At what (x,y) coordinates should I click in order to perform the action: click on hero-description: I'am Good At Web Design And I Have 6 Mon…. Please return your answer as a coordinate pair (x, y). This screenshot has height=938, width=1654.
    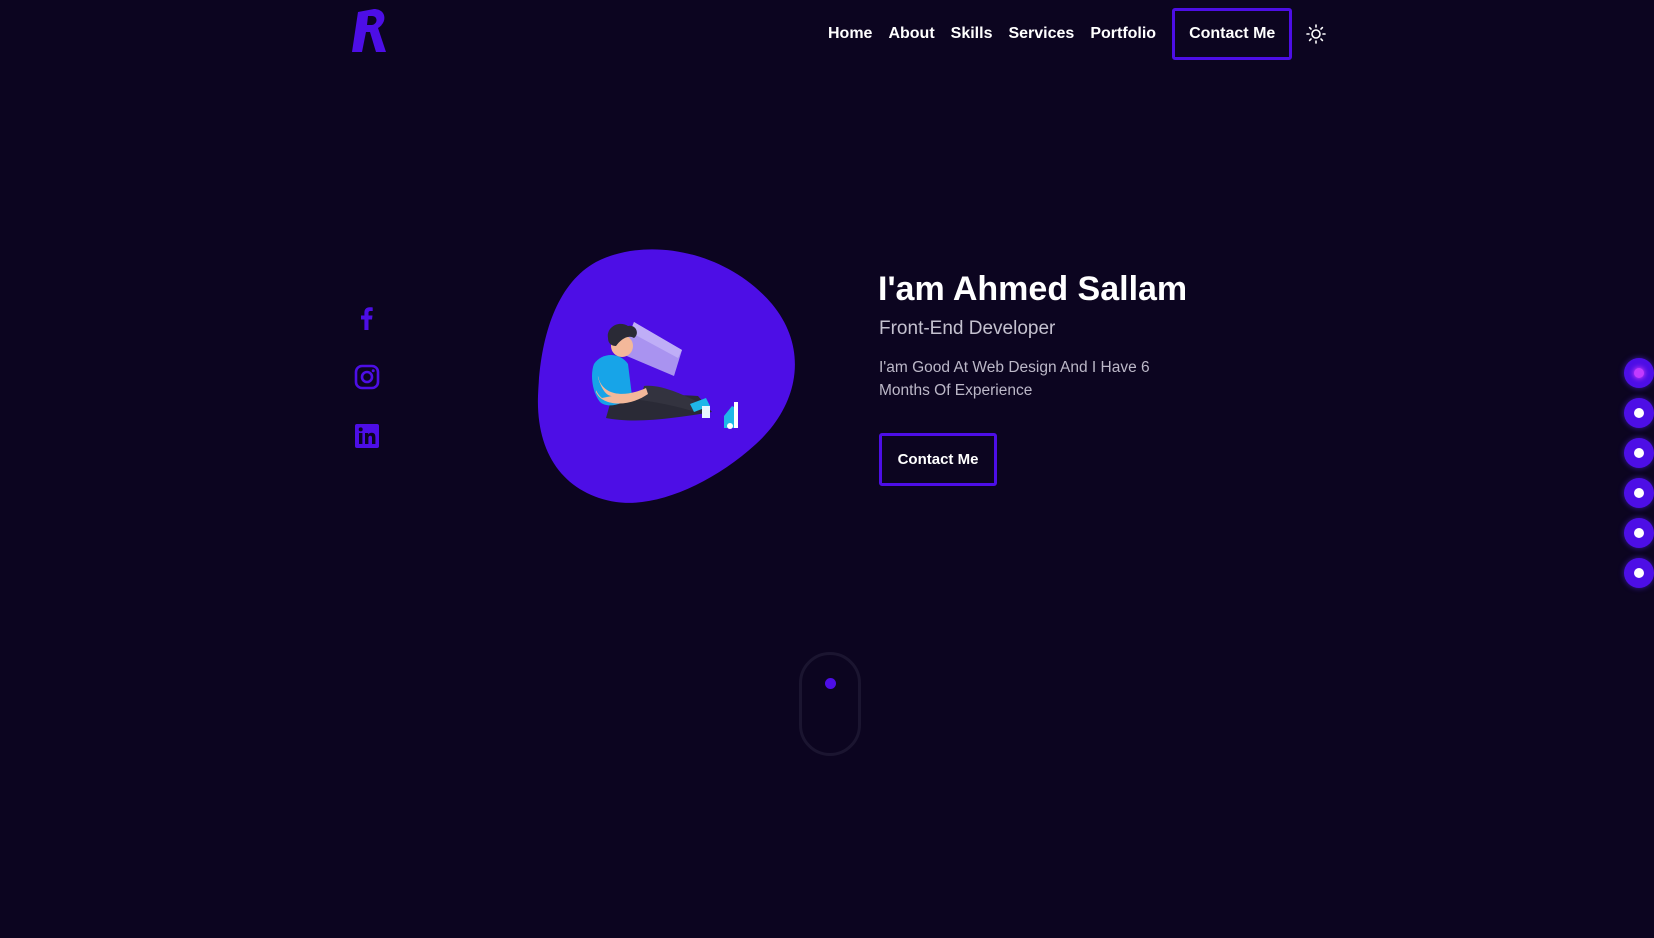
    Looking at the image, I should click on (1014, 379).